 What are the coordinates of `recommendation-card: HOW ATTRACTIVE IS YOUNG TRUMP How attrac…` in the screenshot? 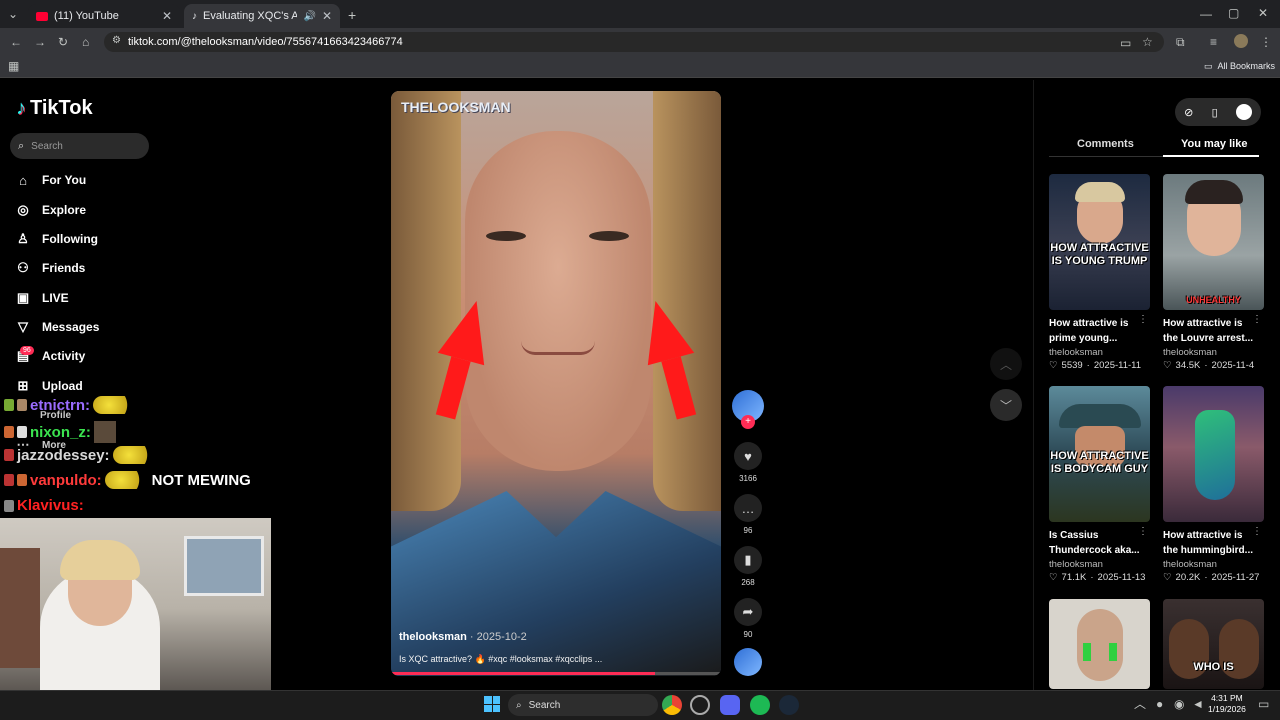 It's located at (1099, 272).